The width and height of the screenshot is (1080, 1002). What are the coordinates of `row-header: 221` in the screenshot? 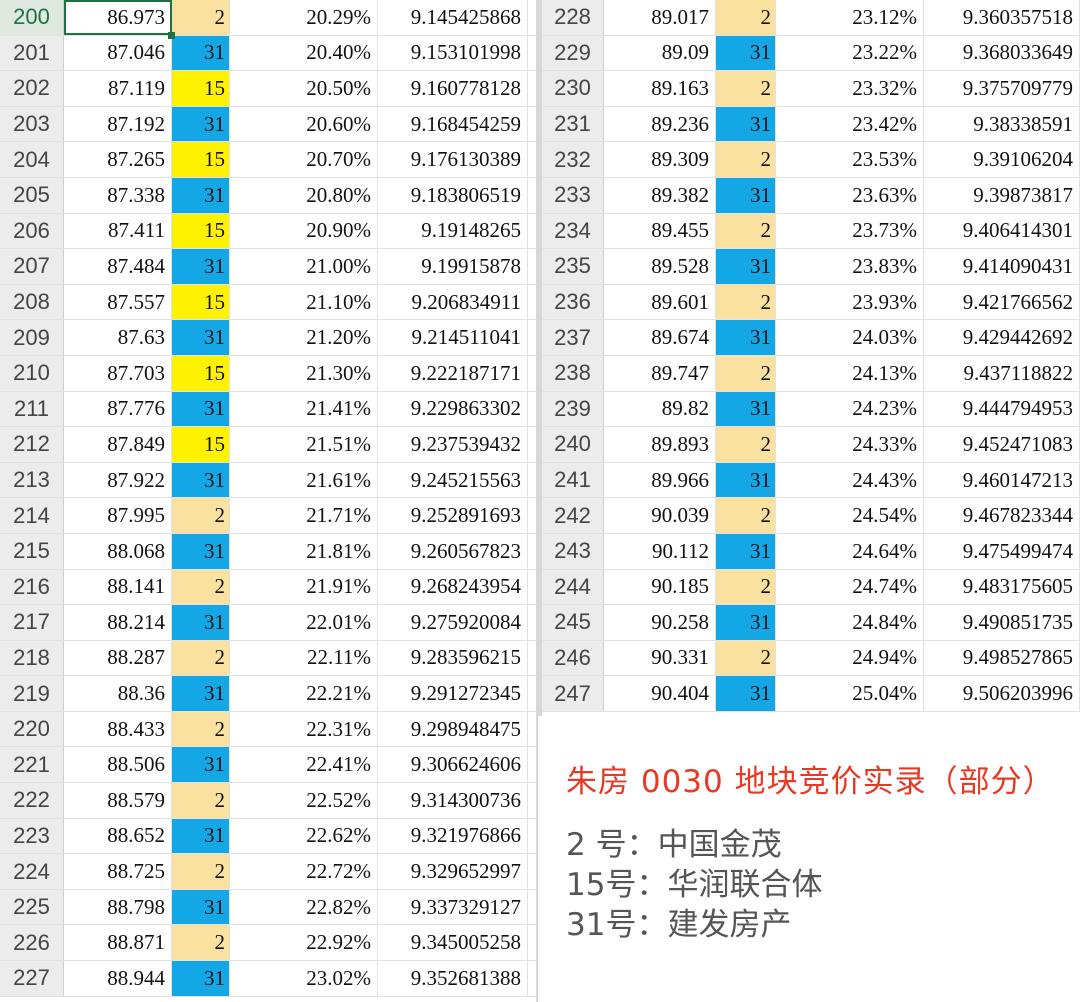 It's located at (32, 765).